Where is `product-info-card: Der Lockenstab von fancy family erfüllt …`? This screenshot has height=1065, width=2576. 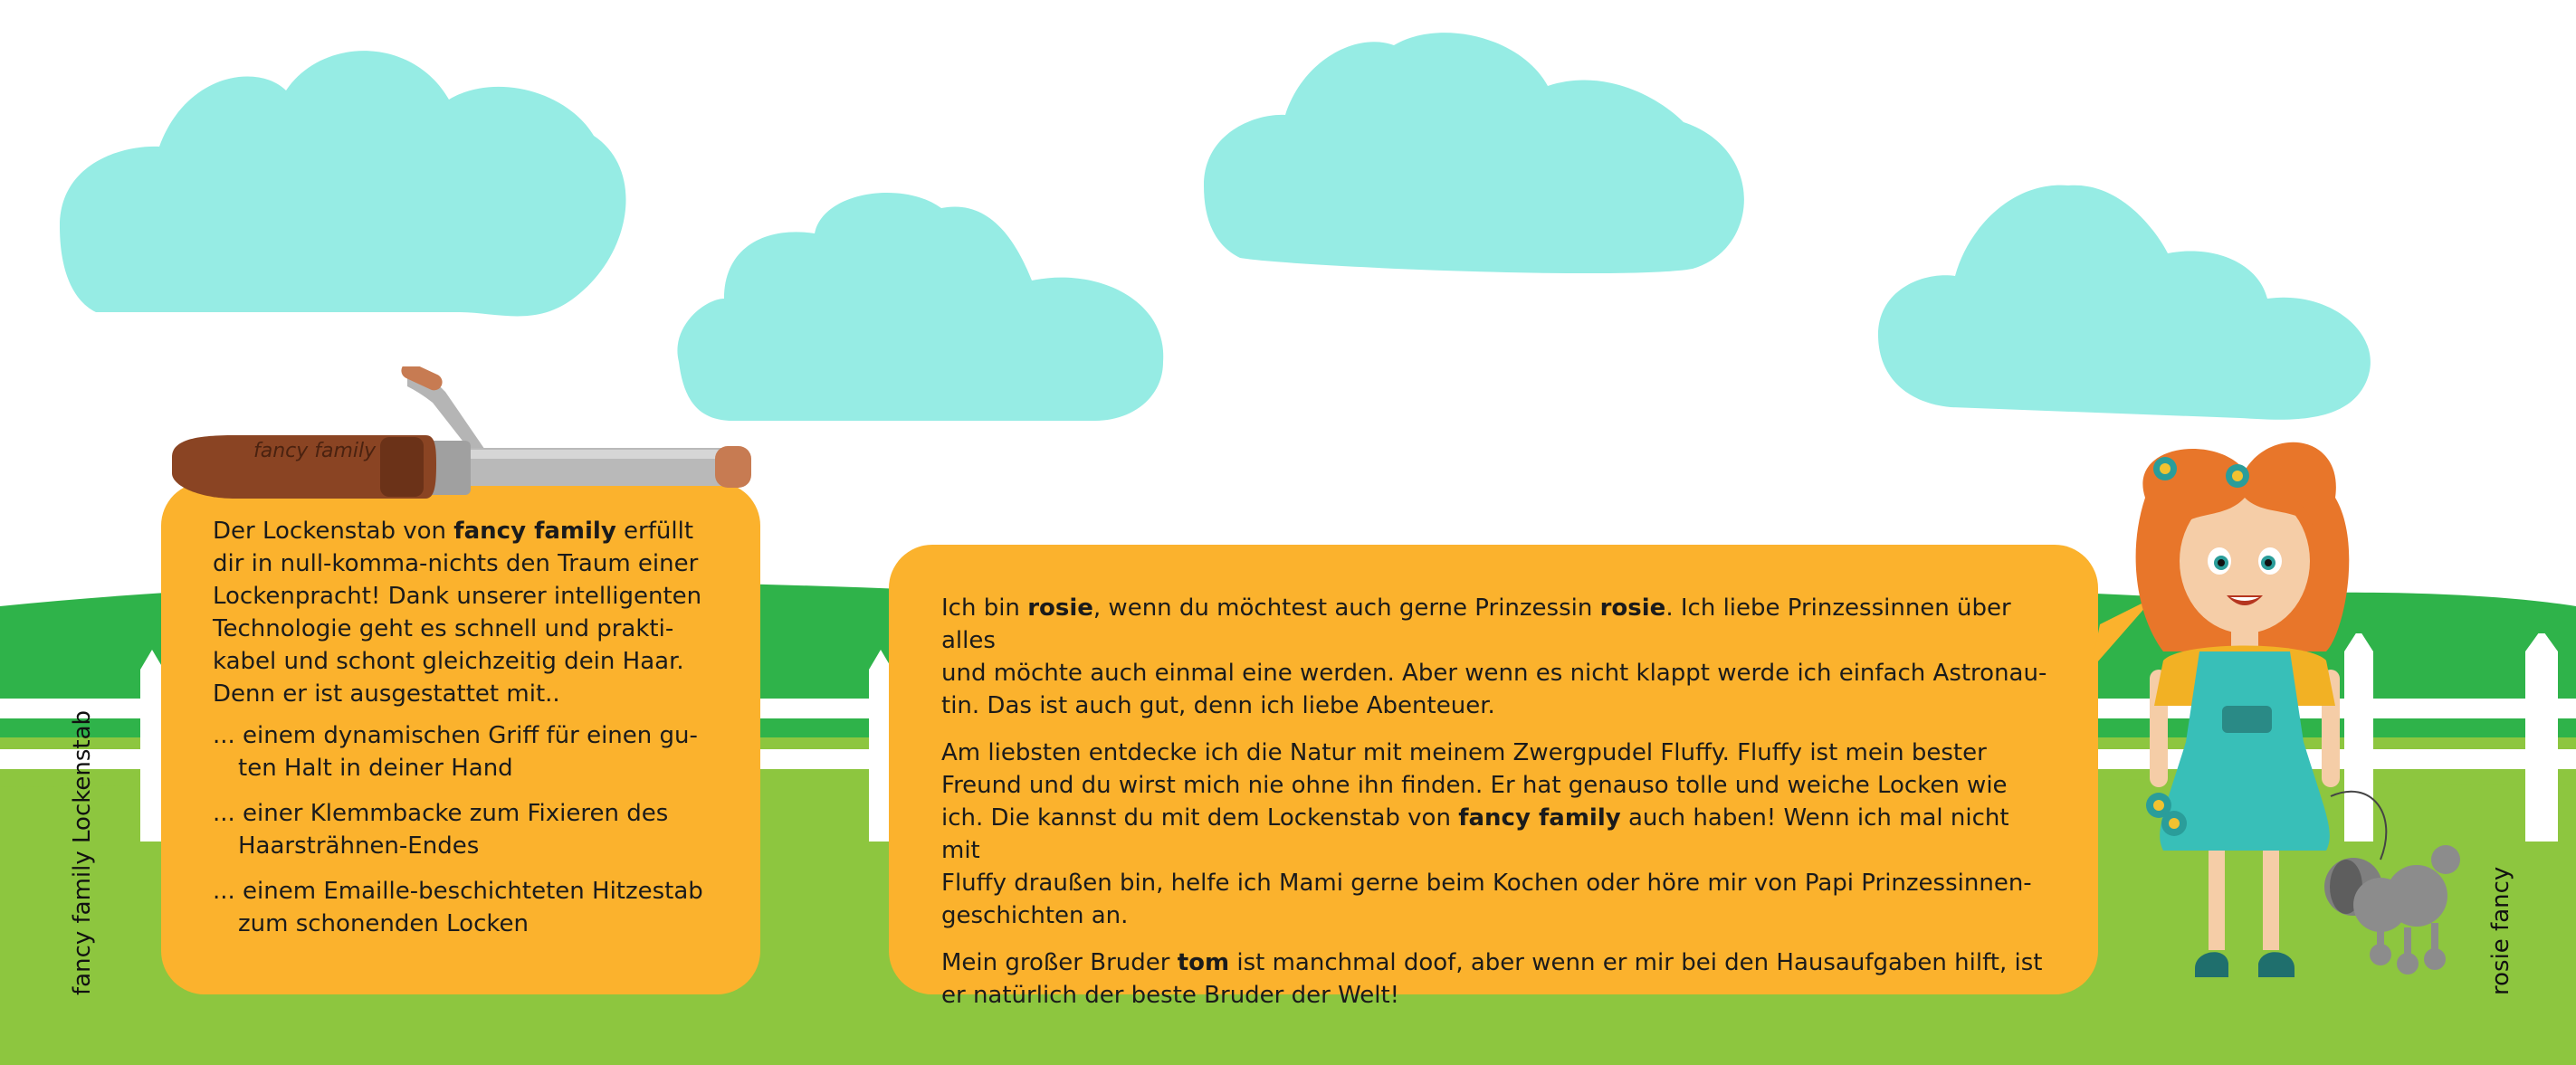
product-info-card: Der Lockenstab von fancy family erfüllt … is located at coordinates (461, 738).